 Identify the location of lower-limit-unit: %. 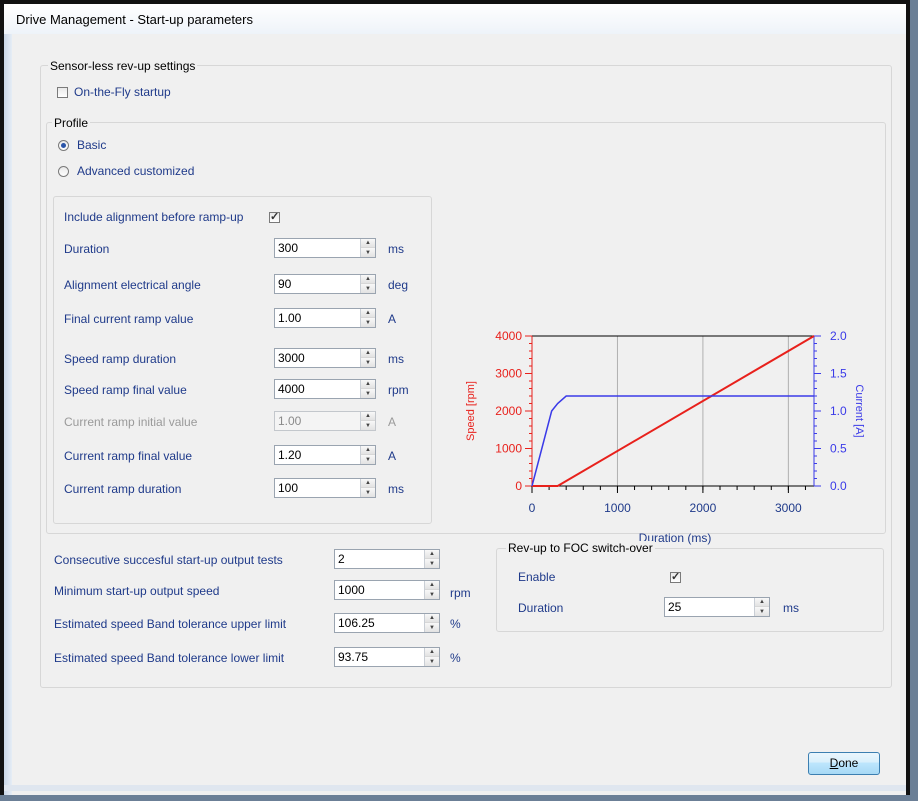
(455, 658).